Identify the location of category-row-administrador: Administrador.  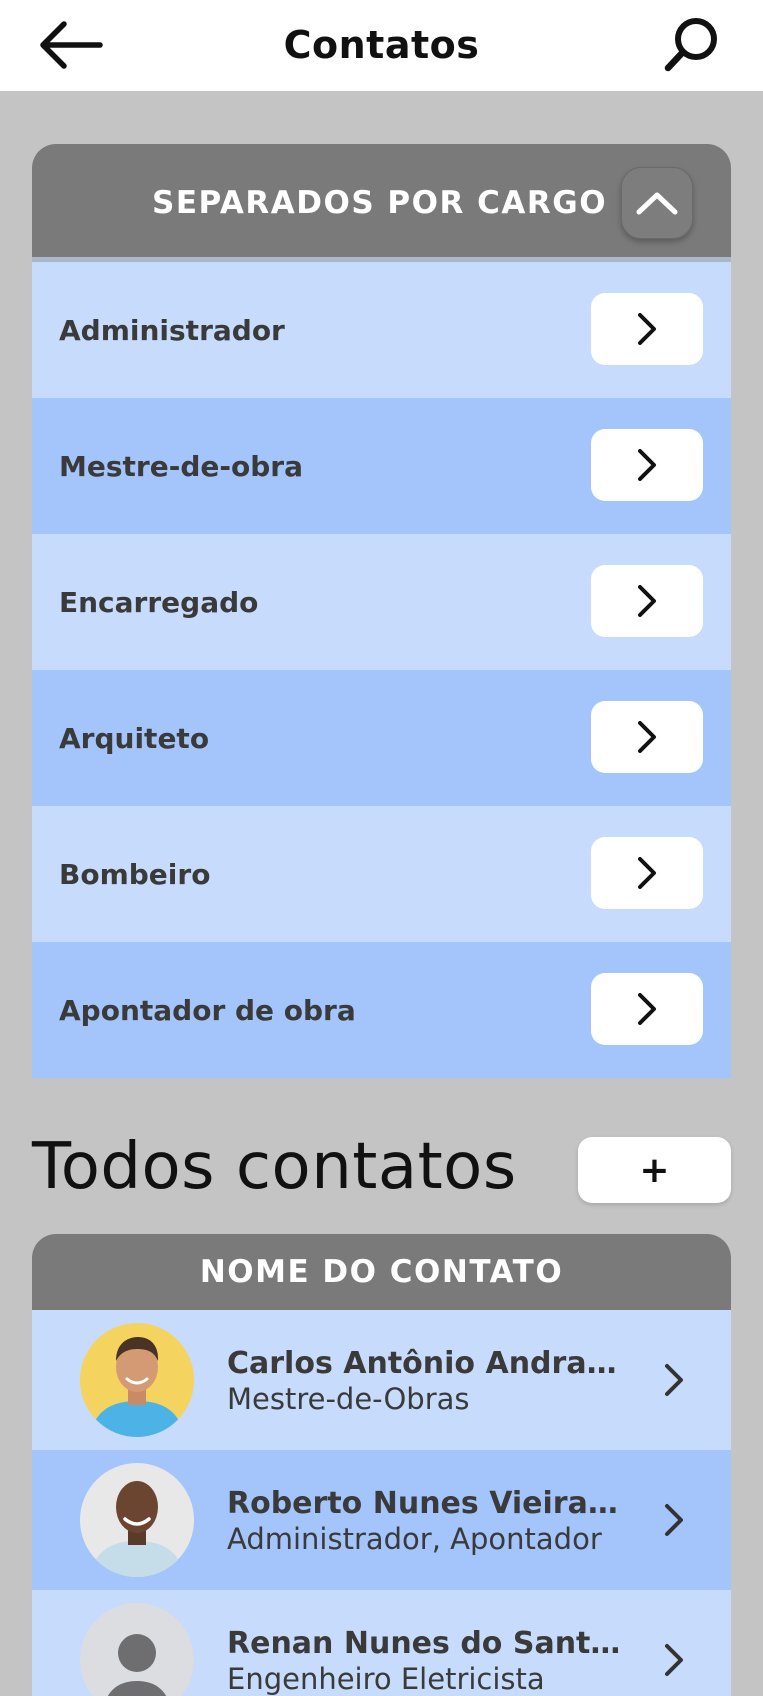
(381, 330).